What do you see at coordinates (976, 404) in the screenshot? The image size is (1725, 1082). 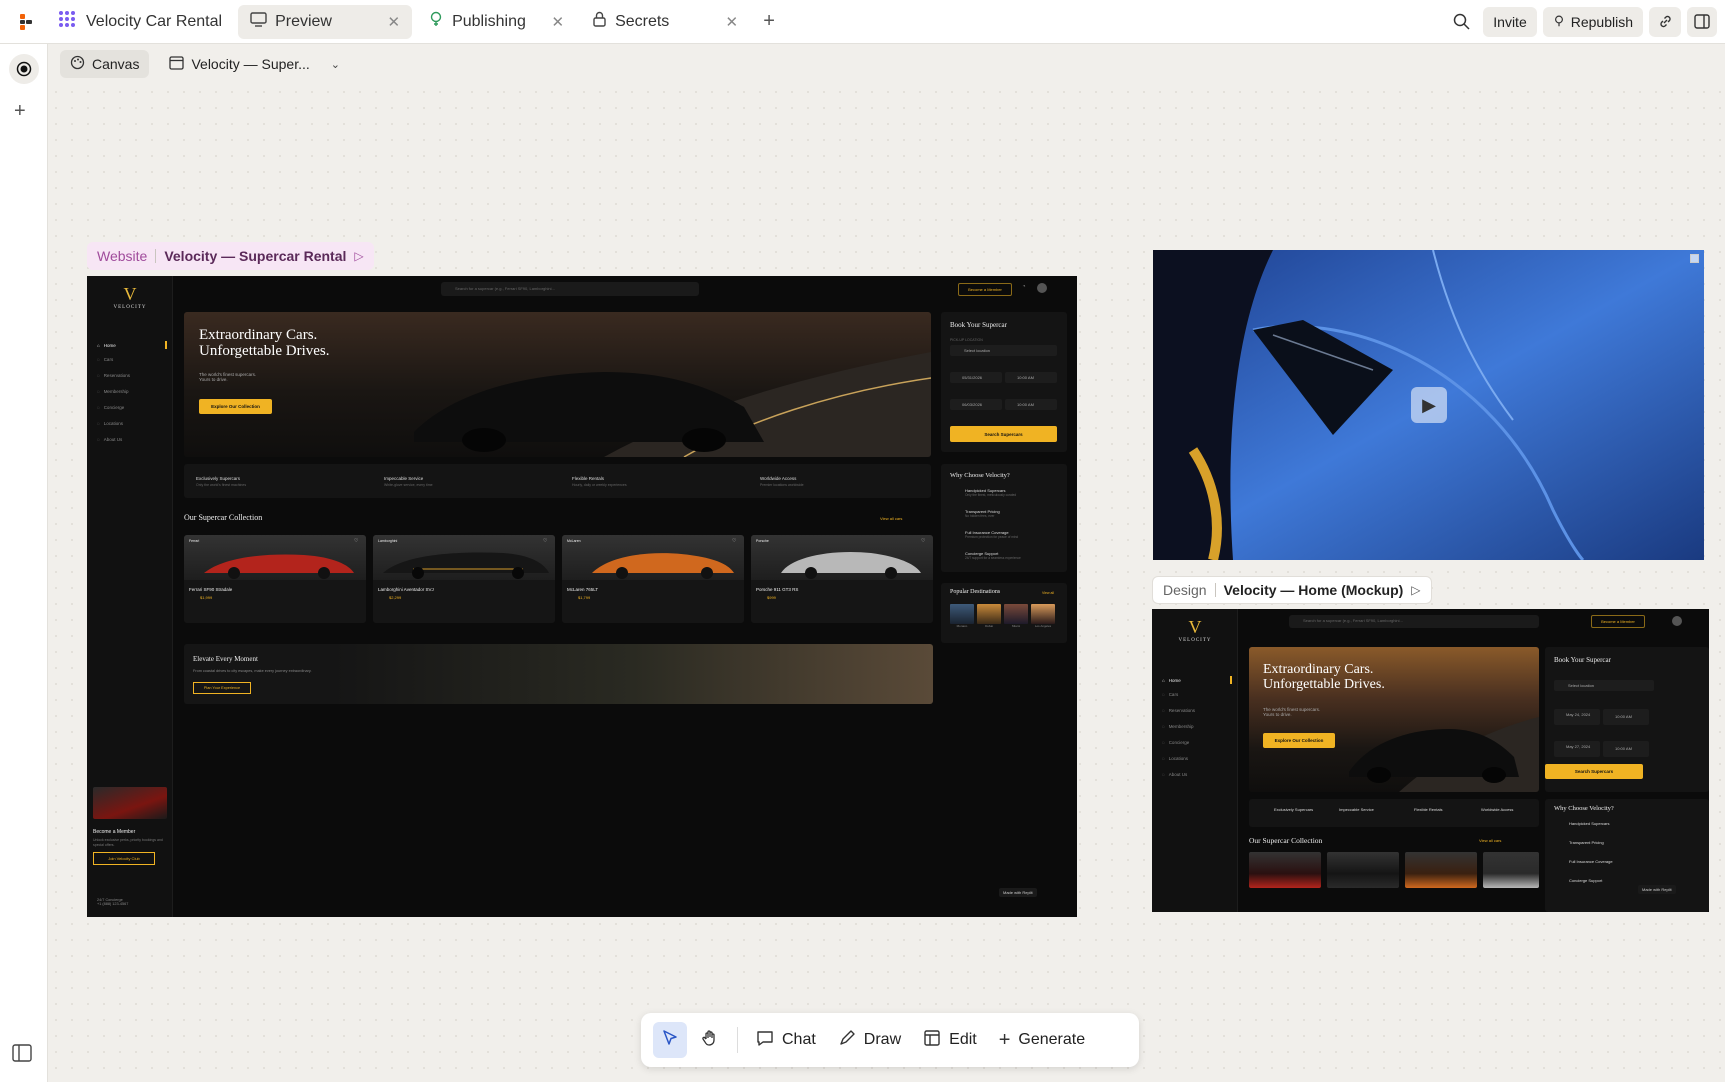 I see `return-date-input: 06/03/2026` at bounding box center [976, 404].